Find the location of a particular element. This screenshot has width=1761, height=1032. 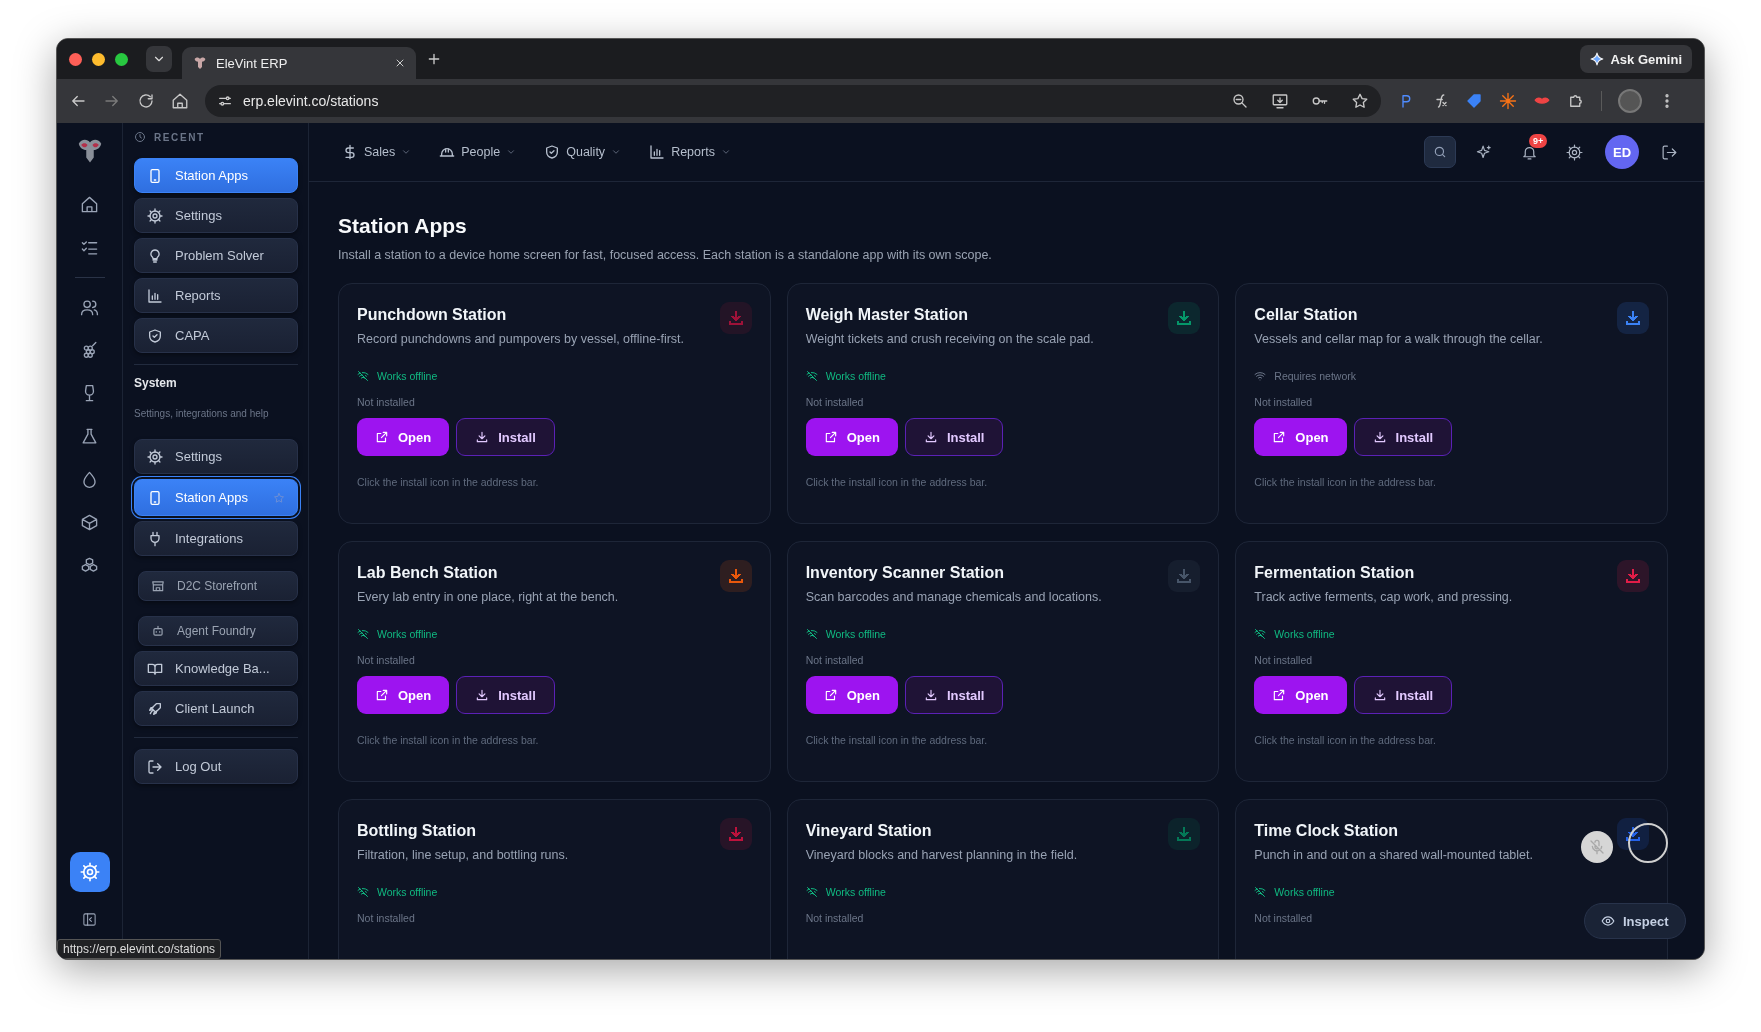

user-avatar: ED is located at coordinates (1622, 152).